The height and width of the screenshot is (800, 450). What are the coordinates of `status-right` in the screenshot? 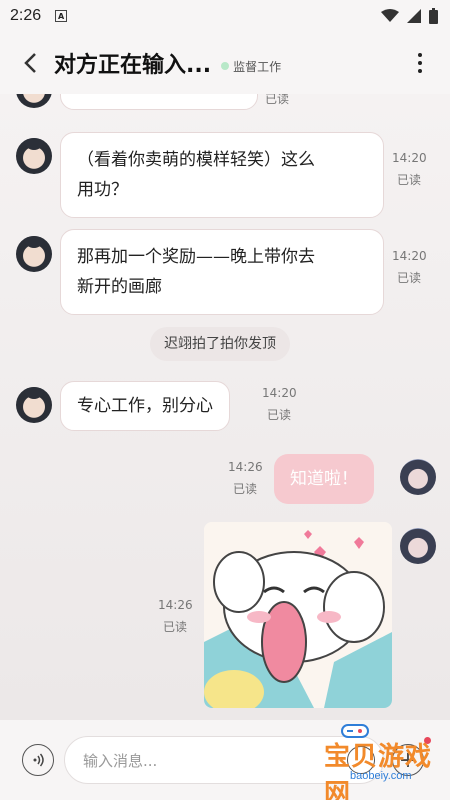 It's located at (409, 16).